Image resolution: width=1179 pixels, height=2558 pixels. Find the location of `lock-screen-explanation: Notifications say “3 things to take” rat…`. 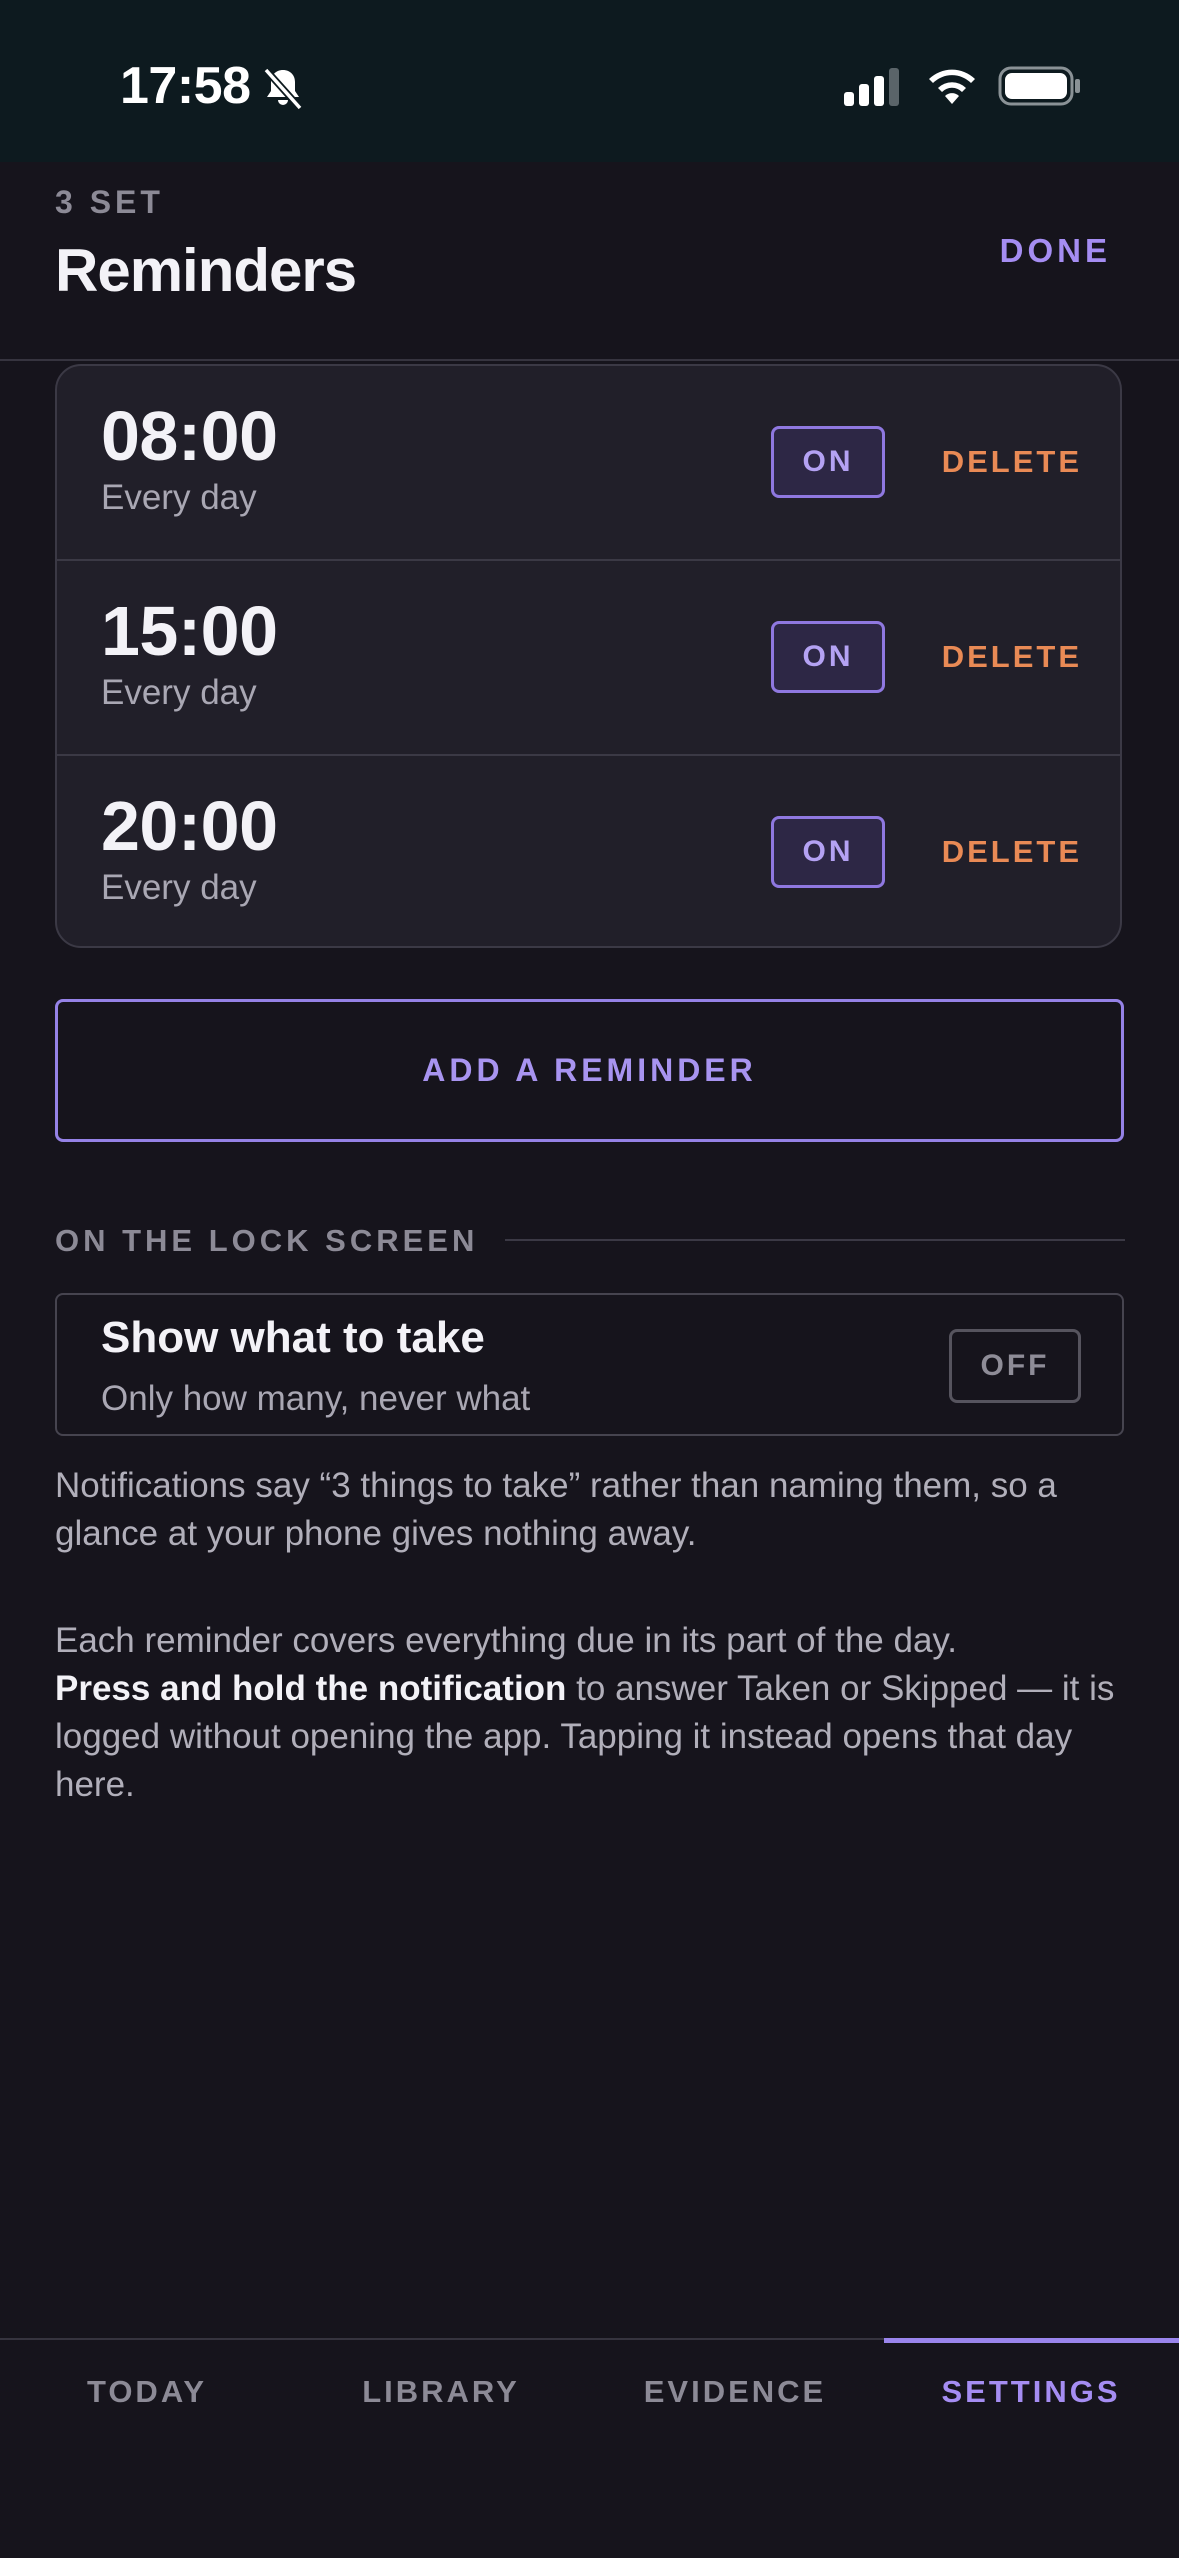

lock-screen-explanation: Notifications say “3 things to take” rat… is located at coordinates (556, 1509).